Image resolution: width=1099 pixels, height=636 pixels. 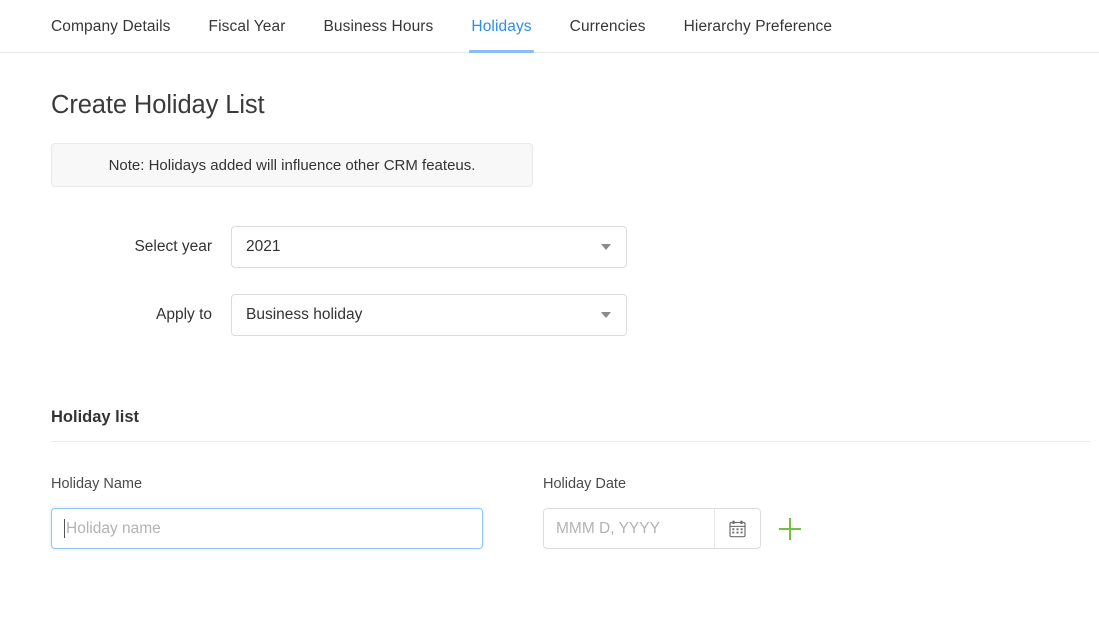 I want to click on calendar-icon: ҉, so click(x=737, y=528).